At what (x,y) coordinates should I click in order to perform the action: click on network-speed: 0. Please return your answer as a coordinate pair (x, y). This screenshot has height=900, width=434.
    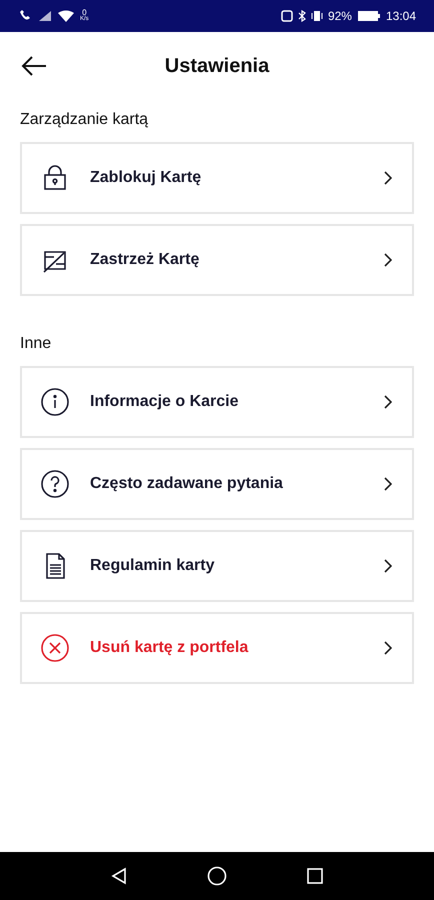
    Looking at the image, I should click on (84, 12).